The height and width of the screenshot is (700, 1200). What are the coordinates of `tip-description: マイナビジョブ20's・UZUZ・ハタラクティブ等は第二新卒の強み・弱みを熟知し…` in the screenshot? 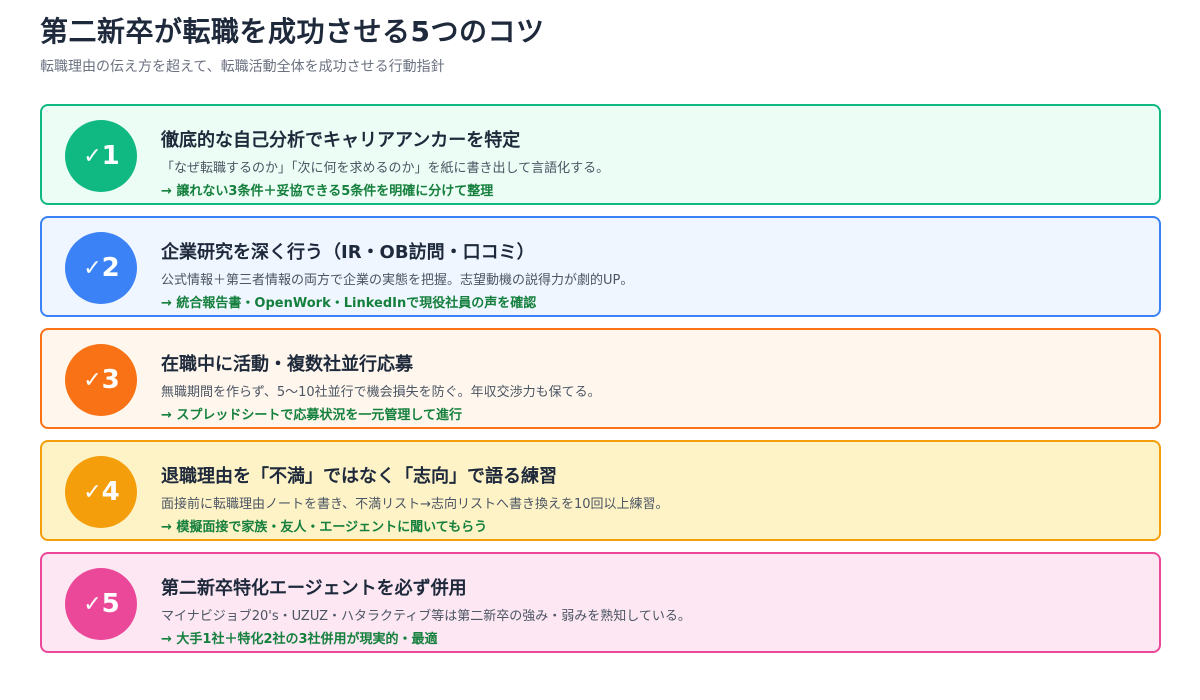 It's located at (426, 616).